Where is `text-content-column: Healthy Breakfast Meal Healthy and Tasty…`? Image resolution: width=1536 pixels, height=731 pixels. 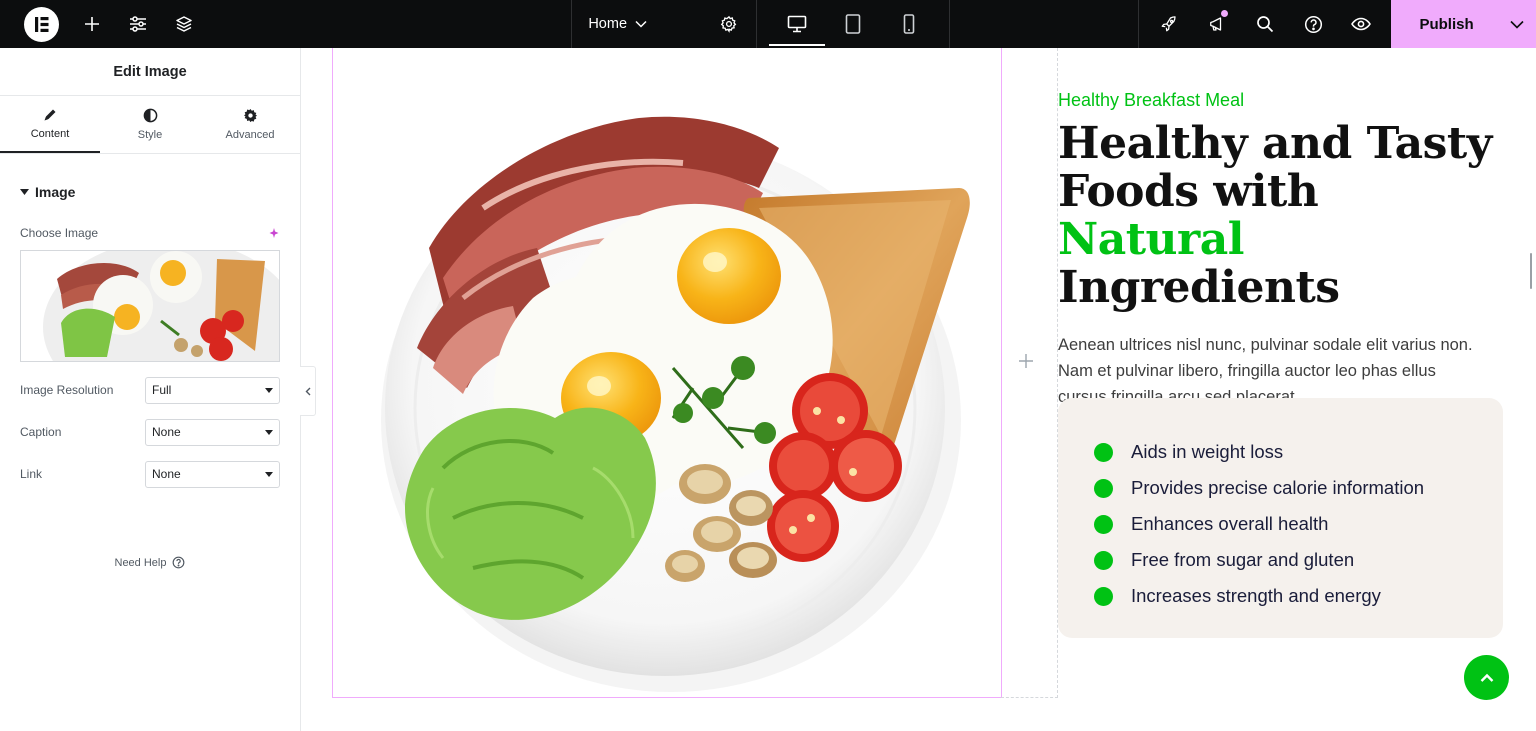 text-content-column: Healthy Breakfast Meal Healthy and Tasty… is located at coordinates (1283, 249).